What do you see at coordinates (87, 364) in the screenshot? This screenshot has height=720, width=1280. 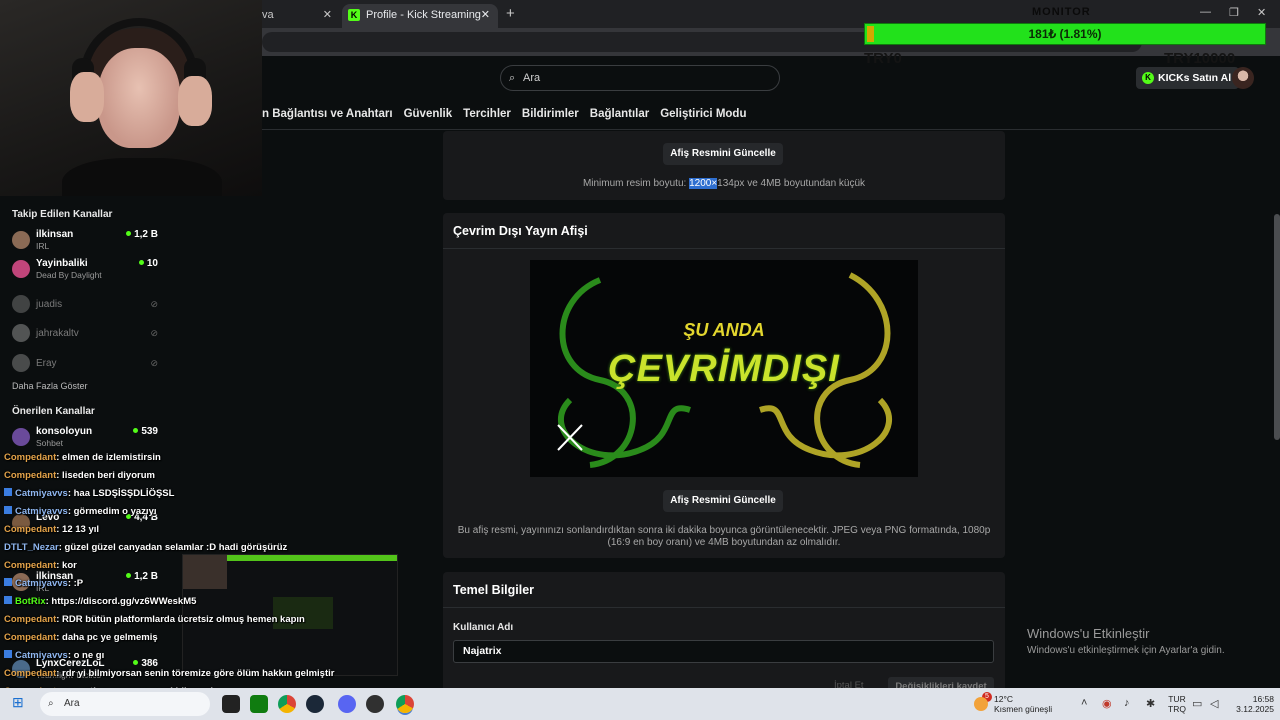 I see `followed-channel: Eray ⊘` at bounding box center [87, 364].